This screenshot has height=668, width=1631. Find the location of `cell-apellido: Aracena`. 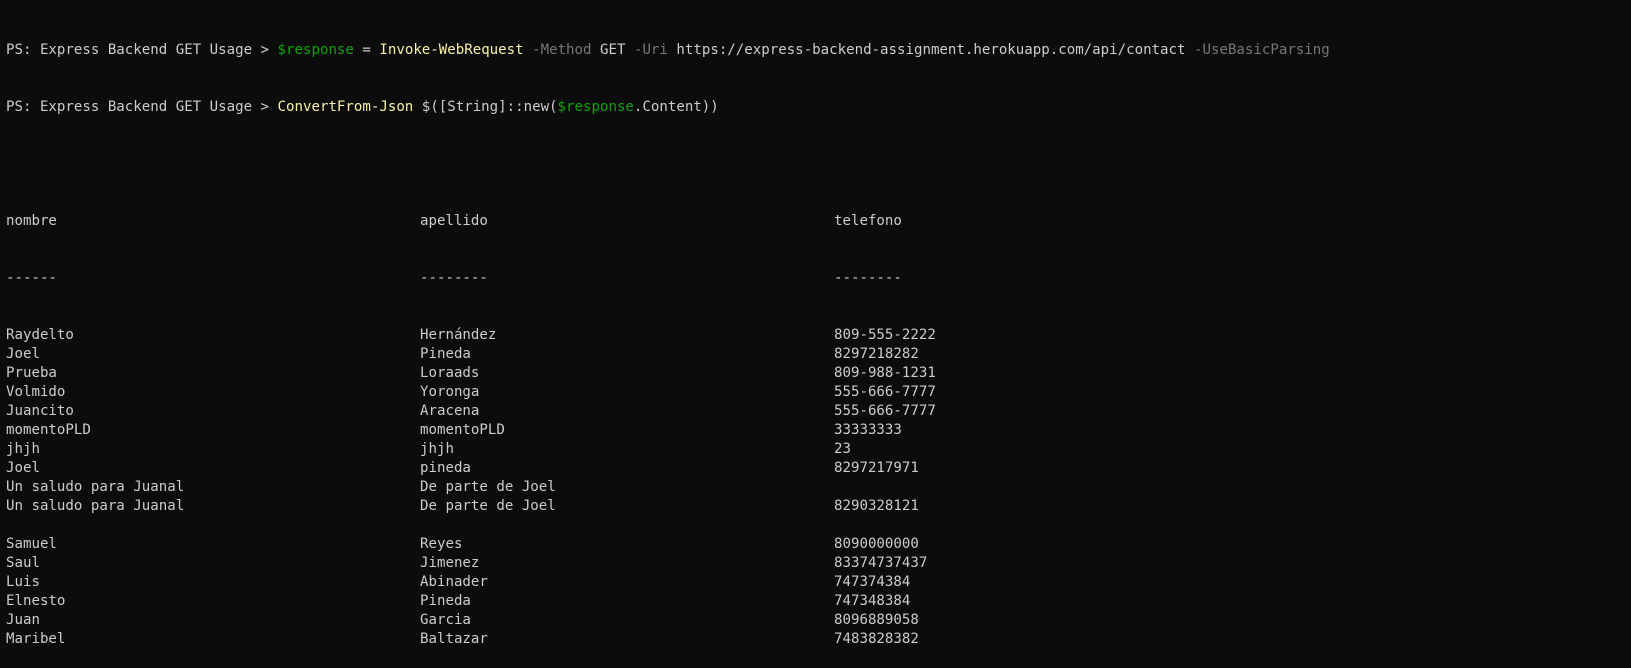

cell-apellido: Aracena is located at coordinates (450, 411).